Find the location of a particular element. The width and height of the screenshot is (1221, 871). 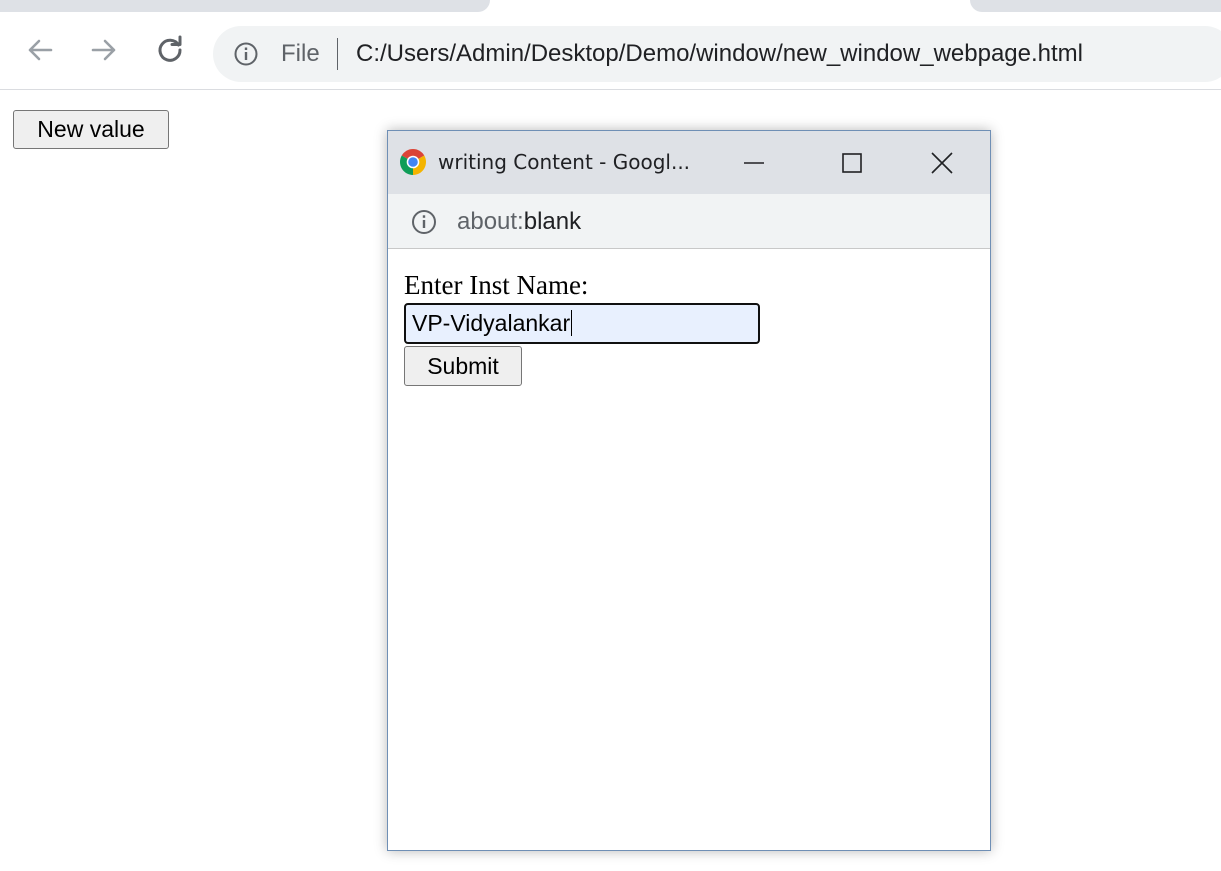

inst-name-value: VP-Vidyalankar is located at coordinates (491, 323).